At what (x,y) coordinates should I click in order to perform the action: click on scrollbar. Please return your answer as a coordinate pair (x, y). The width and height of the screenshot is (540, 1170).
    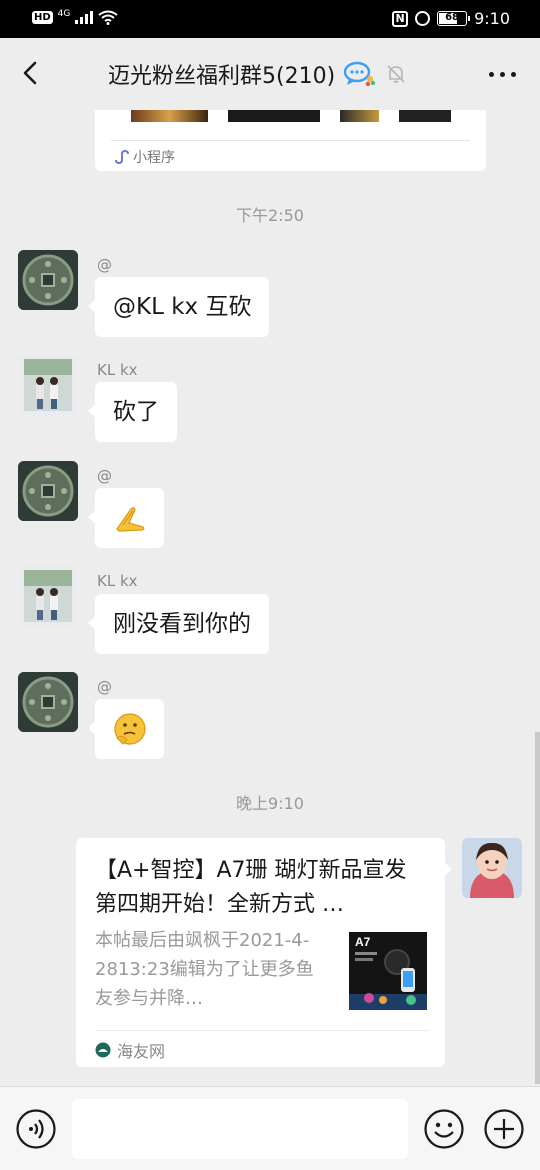
    Looking at the image, I should click on (537, 908).